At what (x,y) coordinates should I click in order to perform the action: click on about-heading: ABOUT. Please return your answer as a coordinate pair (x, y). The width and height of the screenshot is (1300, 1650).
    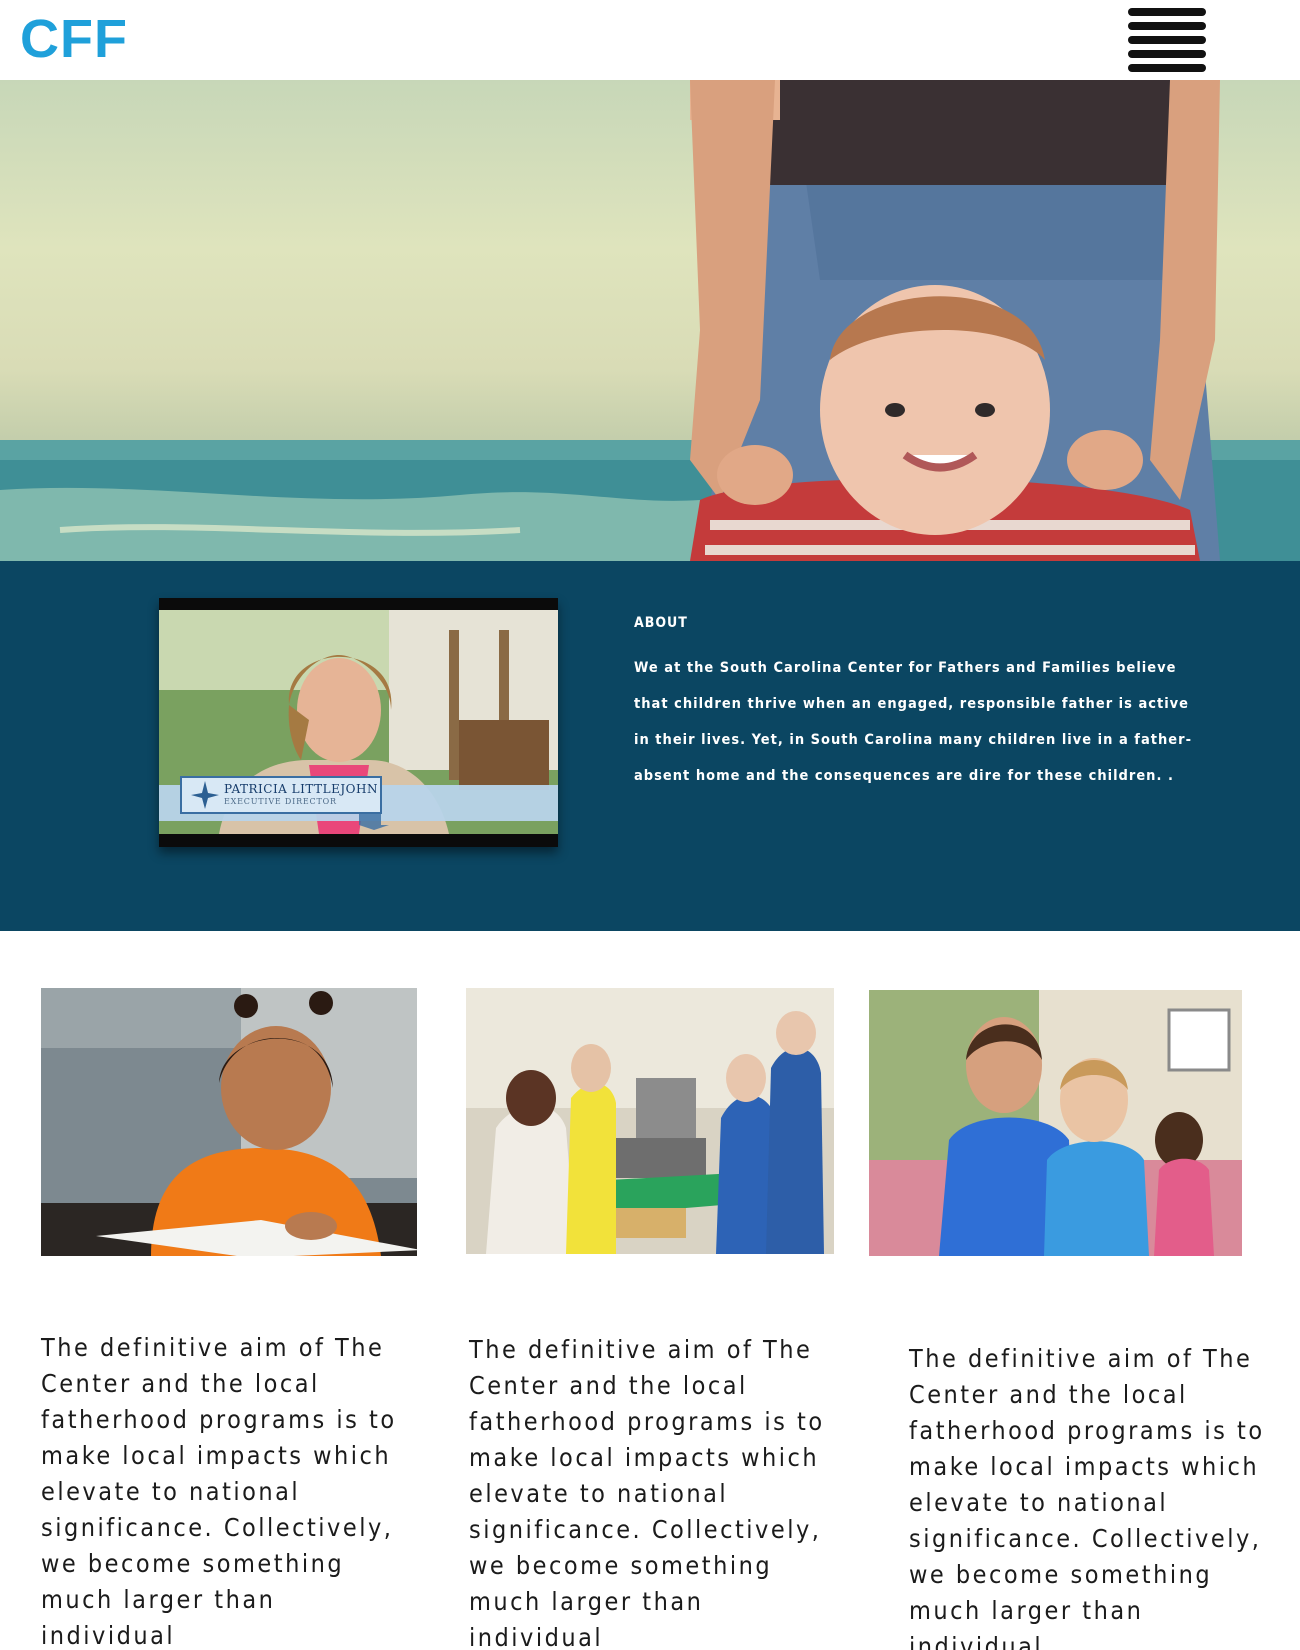
    Looking at the image, I should click on (661, 623).